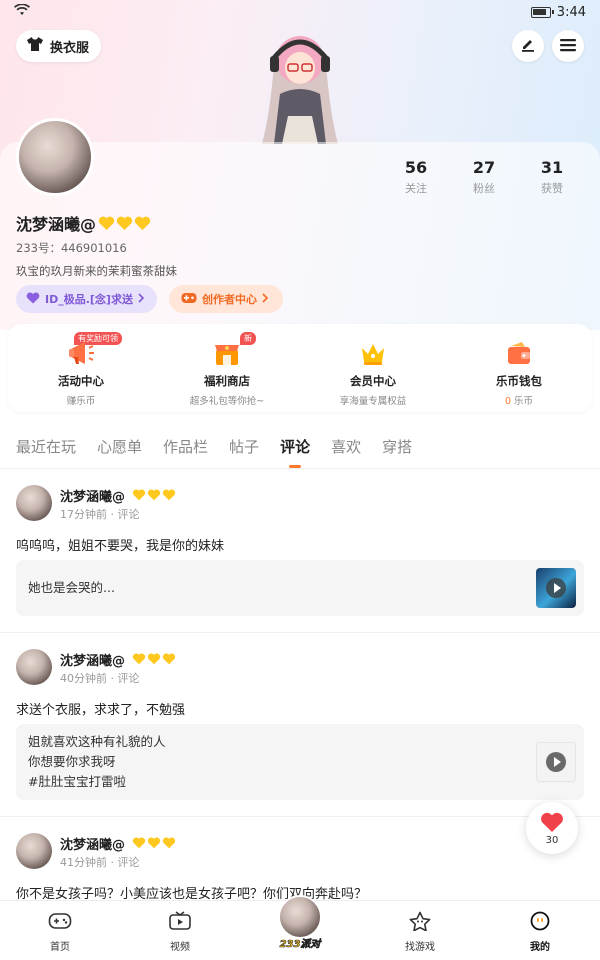 The width and height of the screenshot is (600, 960). I want to click on gift-request-tag: ID_极品.[念]求送, so click(86, 299).